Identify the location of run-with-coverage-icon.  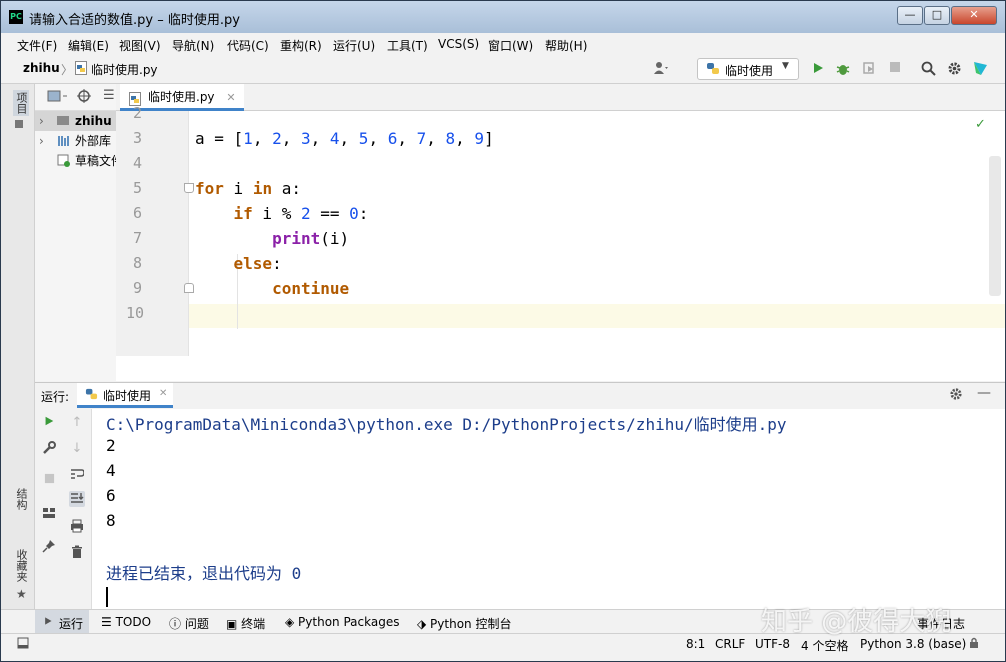
(869, 69).